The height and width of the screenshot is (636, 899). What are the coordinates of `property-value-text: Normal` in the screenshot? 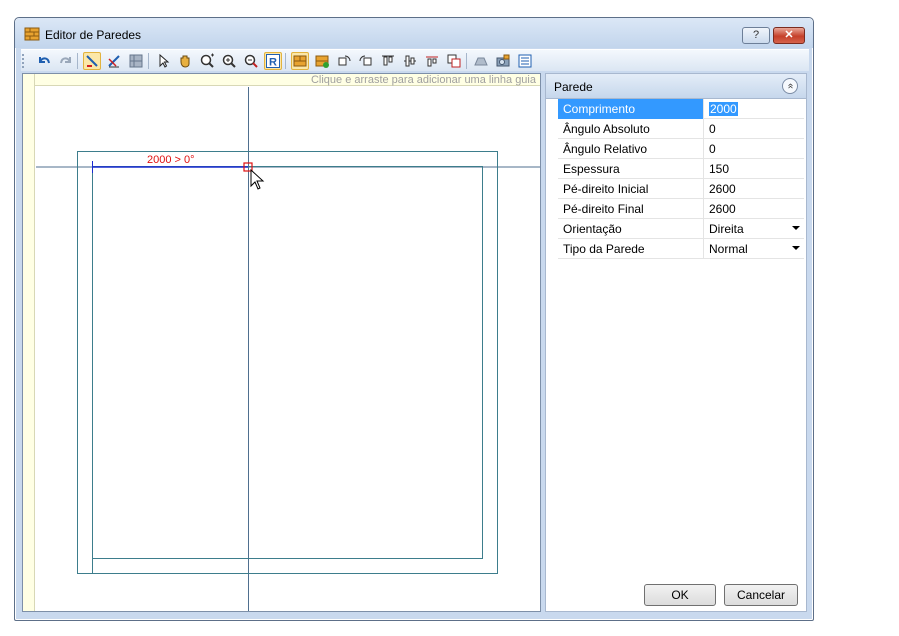 It's located at (728, 249).